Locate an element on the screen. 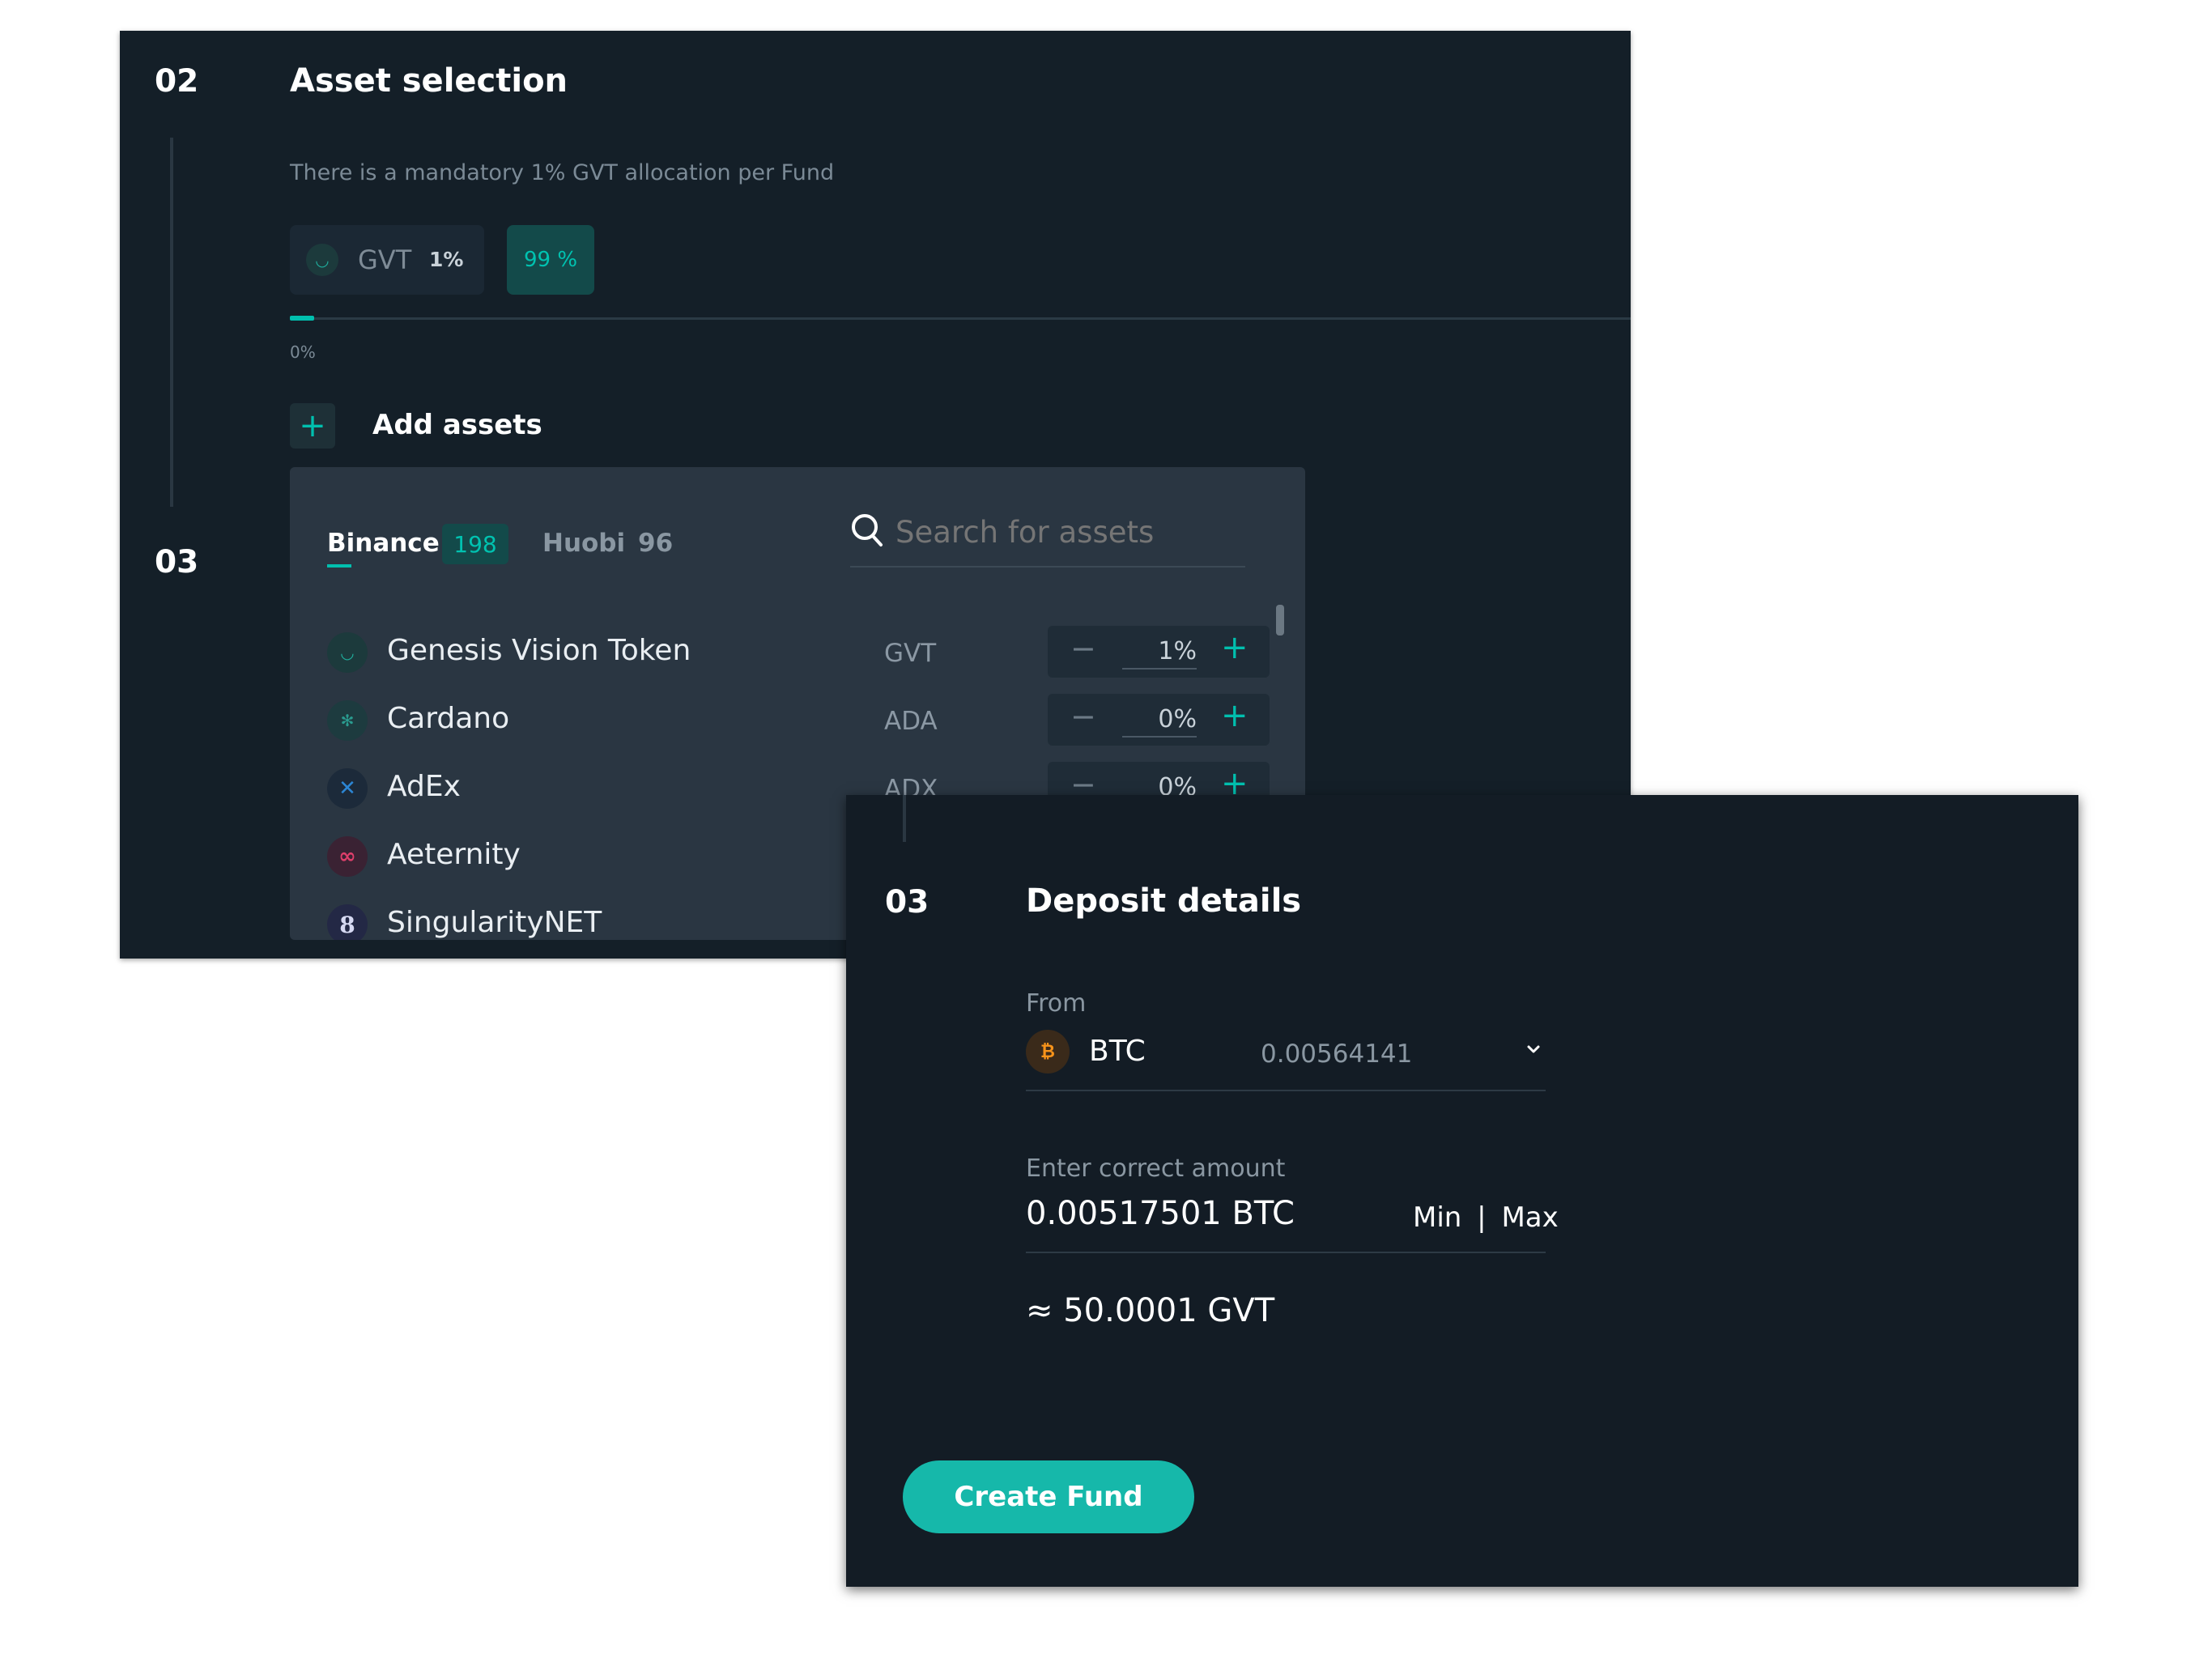 The height and width of the screenshot is (1658, 2212). next-step-number: 03 is located at coordinates (177, 562).